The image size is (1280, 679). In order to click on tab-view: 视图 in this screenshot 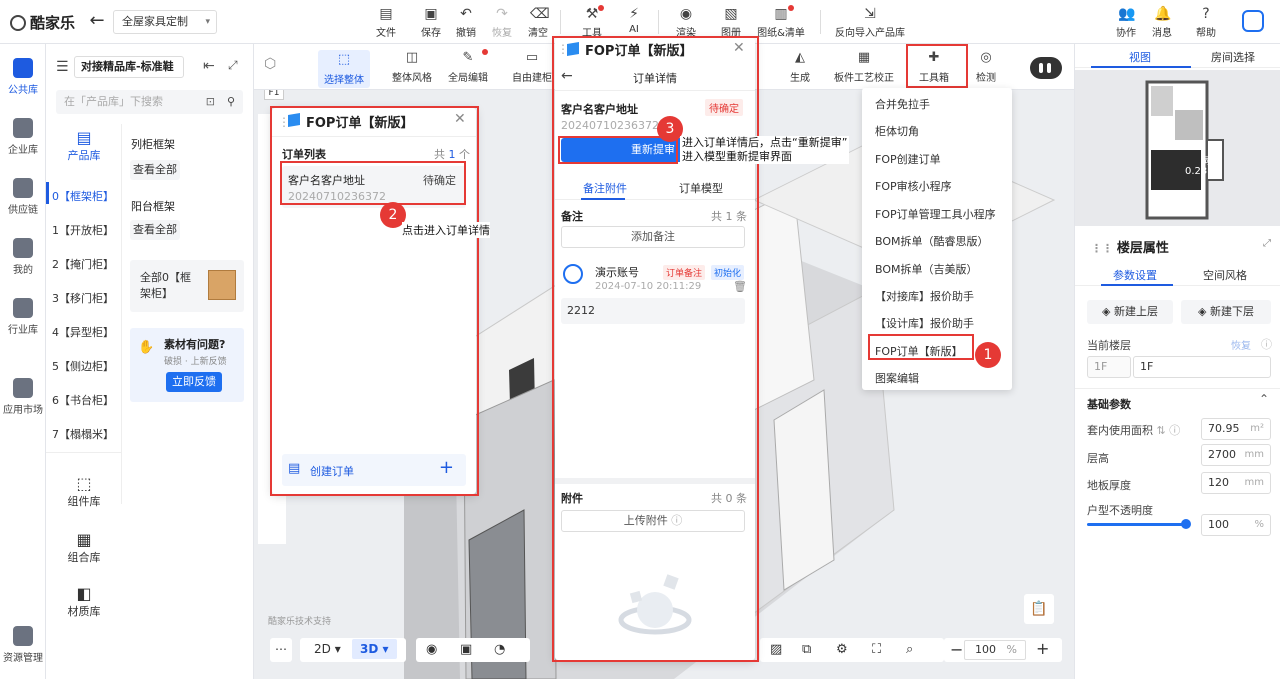, I will do `click(1140, 57)`.